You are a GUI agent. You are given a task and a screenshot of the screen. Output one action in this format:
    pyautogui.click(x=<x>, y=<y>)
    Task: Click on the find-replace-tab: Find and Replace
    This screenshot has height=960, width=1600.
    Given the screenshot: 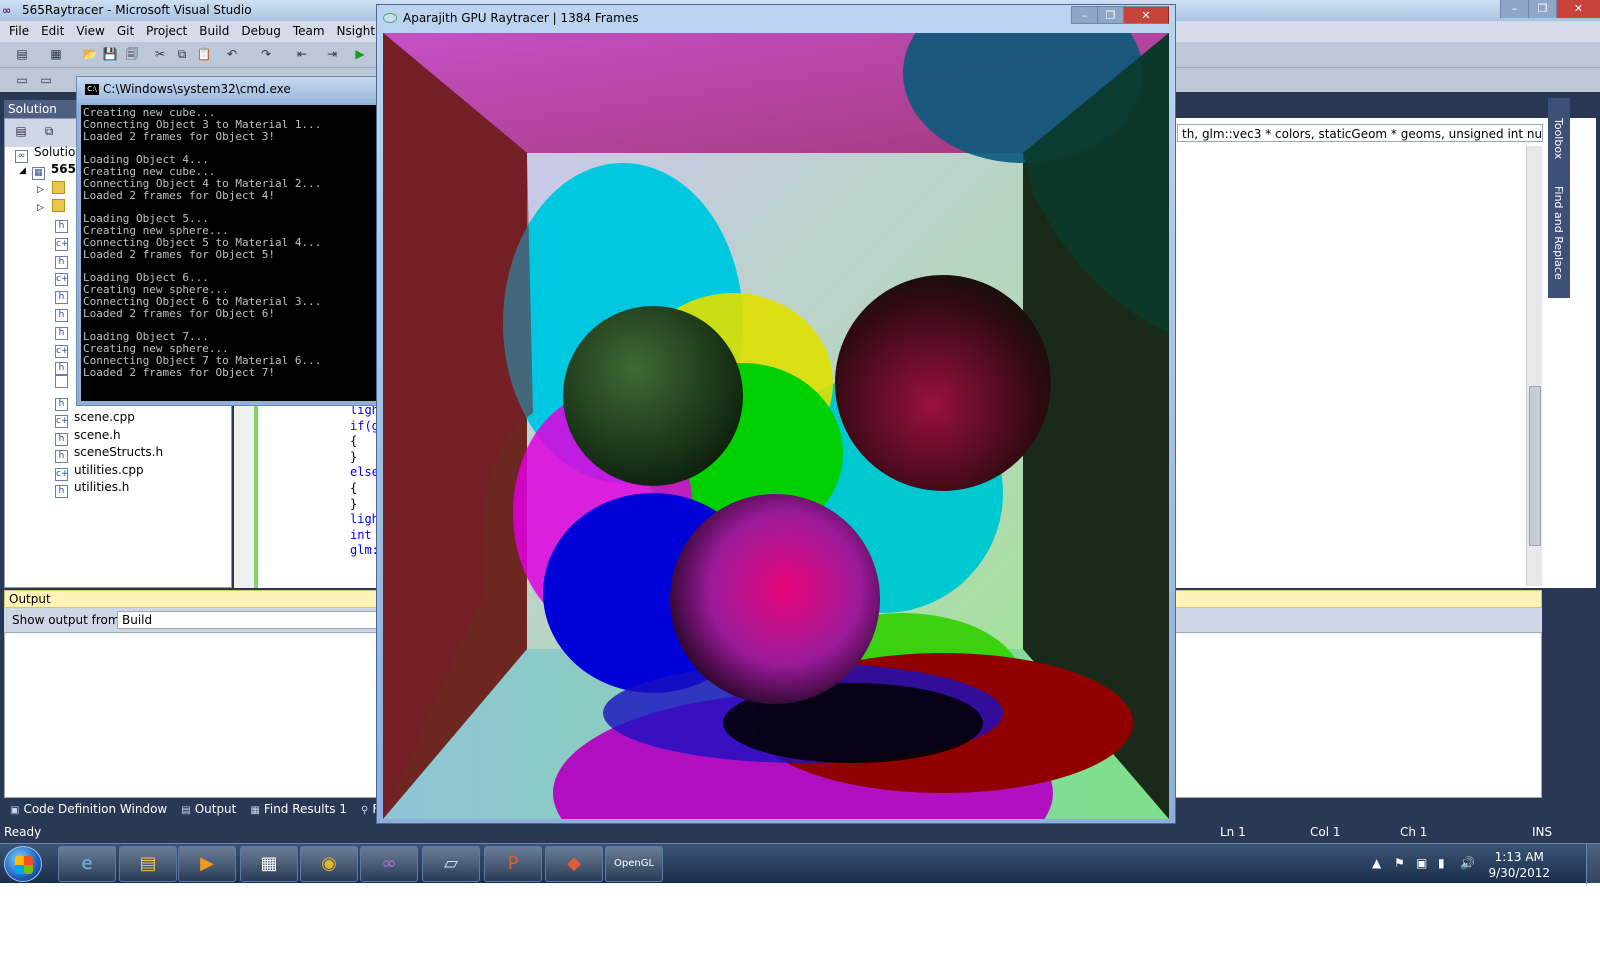 What is the action you would take?
    pyautogui.click(x=1558, y=233)
    